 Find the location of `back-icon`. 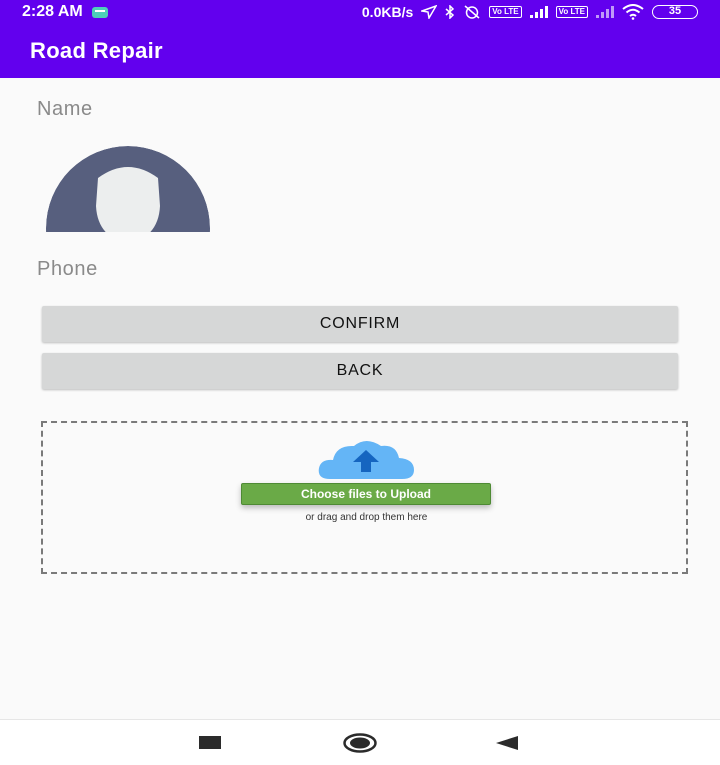

back-icon is located at coordinates (507, 745).